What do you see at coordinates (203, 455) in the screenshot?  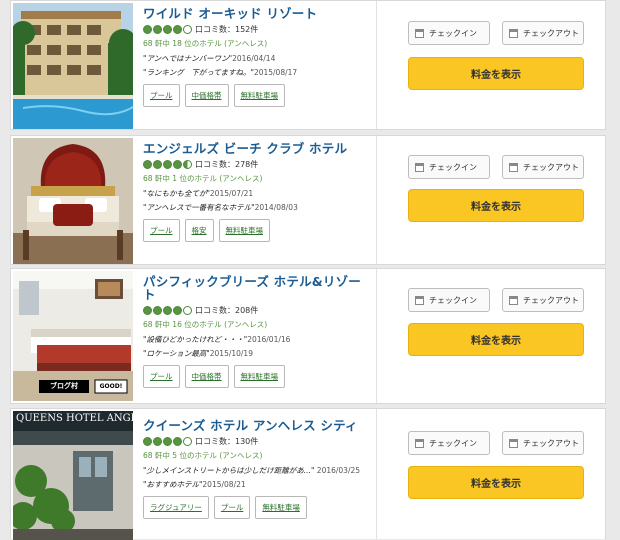 I see `hotel-rank: 68 軒中 5 位のホテル (アンヘレス)` at bounding box center [203, 455].